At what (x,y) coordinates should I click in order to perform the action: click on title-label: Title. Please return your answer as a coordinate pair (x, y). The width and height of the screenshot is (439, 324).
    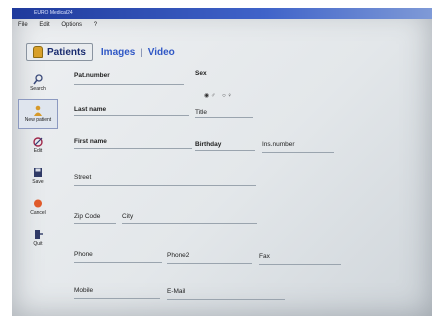
    Looking at the image, I should click on (201, 112).